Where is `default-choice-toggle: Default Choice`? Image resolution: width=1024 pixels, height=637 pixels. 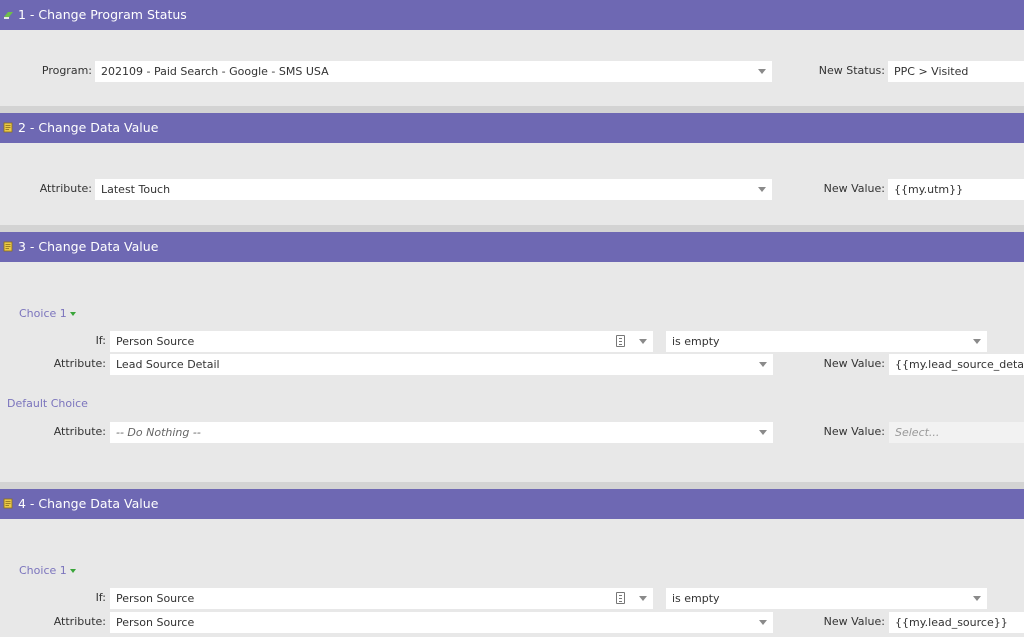
default-choice-toggle: Default Choice is located at coordinates (47, 404).